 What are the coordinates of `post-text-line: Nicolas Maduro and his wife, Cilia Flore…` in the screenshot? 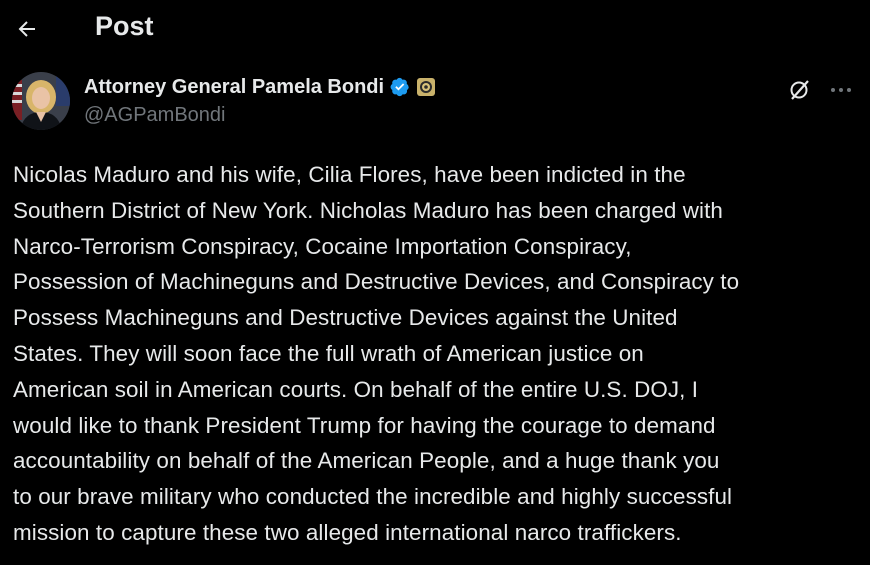 It's located at (349, 174).